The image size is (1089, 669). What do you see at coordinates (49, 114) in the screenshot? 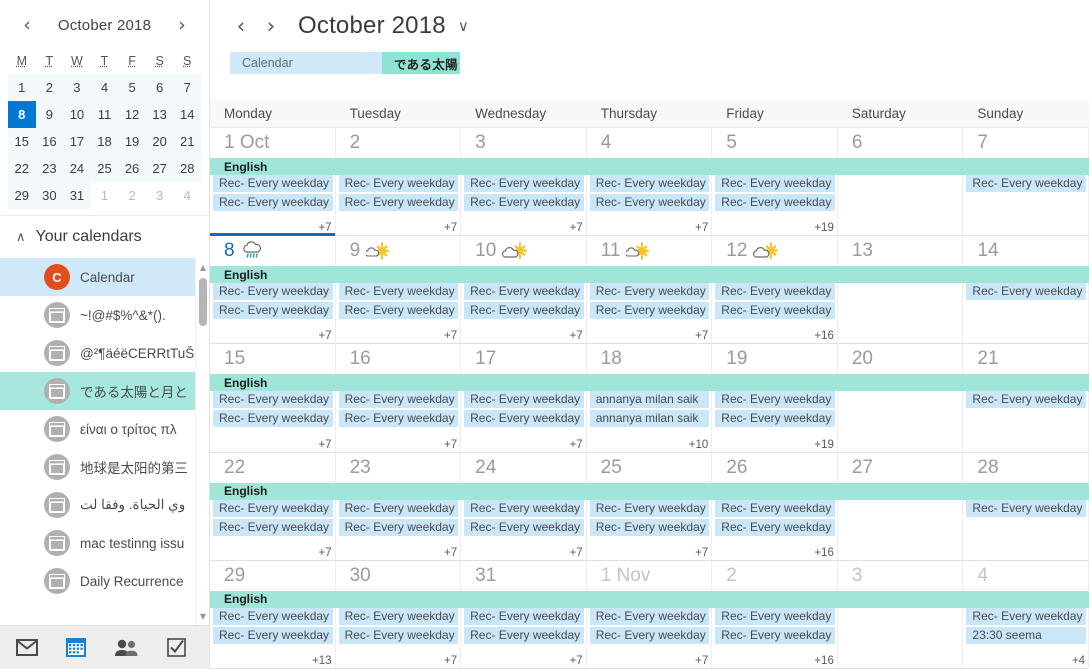
I see `mini-day-9: 9` at bounding box center [49, 114].